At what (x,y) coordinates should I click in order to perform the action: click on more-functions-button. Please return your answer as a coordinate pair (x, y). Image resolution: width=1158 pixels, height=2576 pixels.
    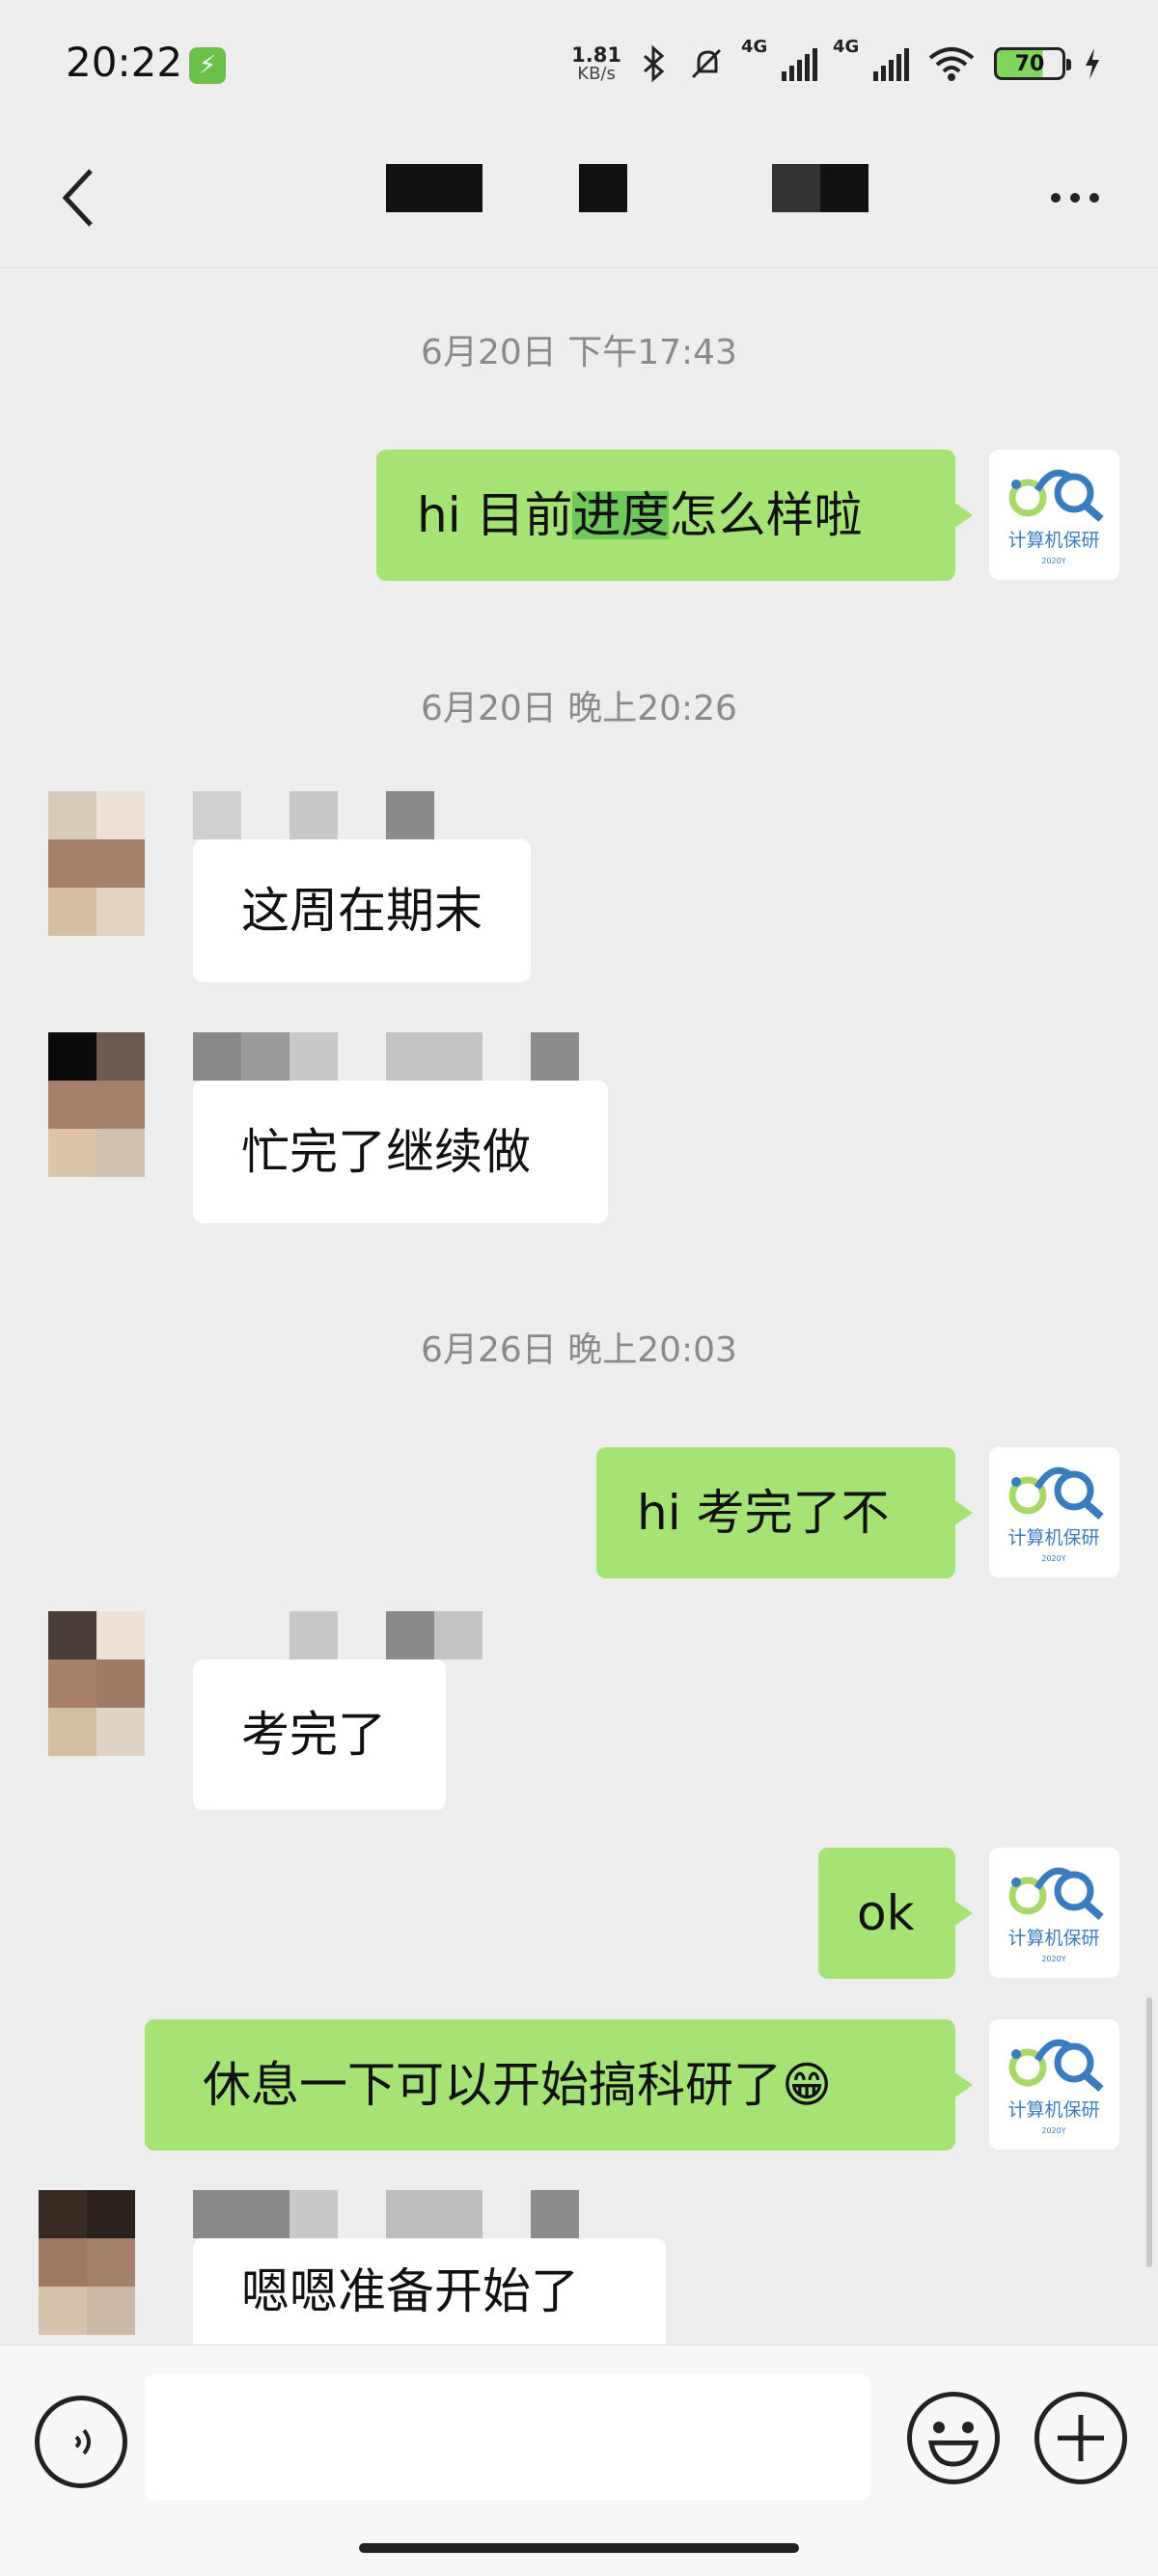
    Looking at the image, I should click on (1080, 2438).